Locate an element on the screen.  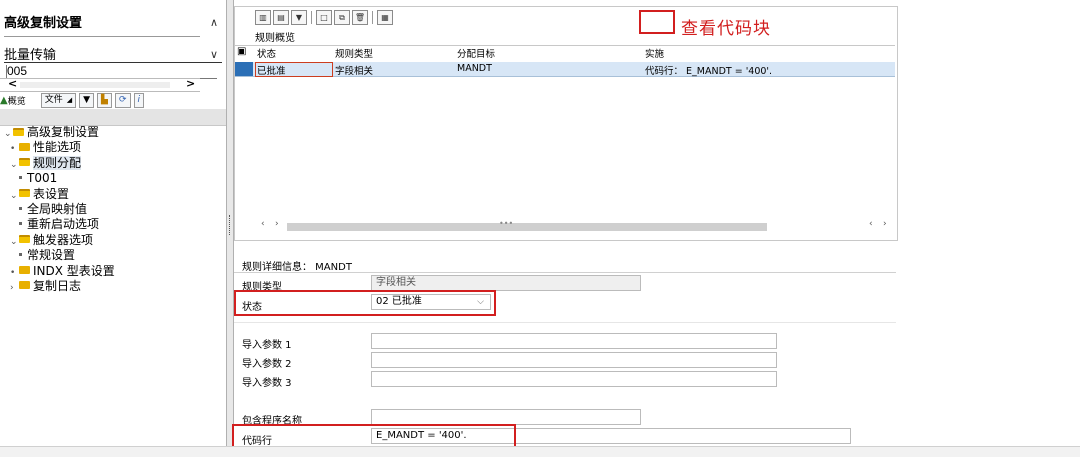
sort-button: ▙ is located at coordinates (104, 100).